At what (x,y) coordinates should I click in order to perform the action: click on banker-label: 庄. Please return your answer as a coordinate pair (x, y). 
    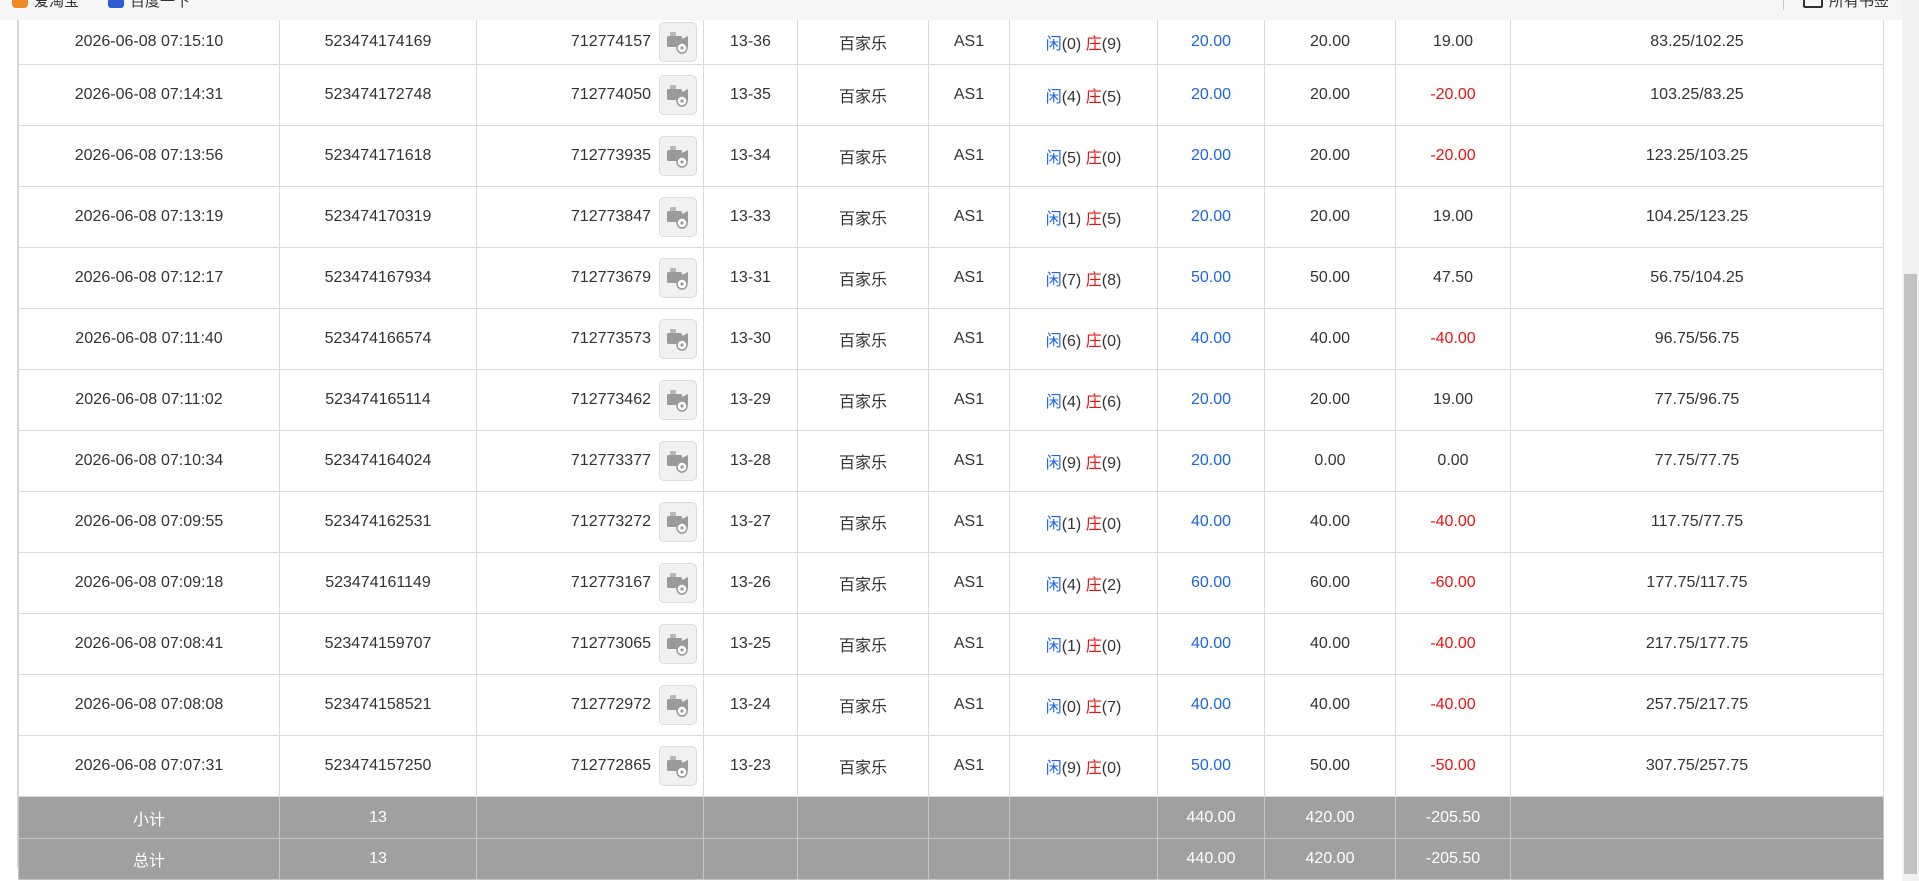
    Looking at the image, I should click on (1093, 280).